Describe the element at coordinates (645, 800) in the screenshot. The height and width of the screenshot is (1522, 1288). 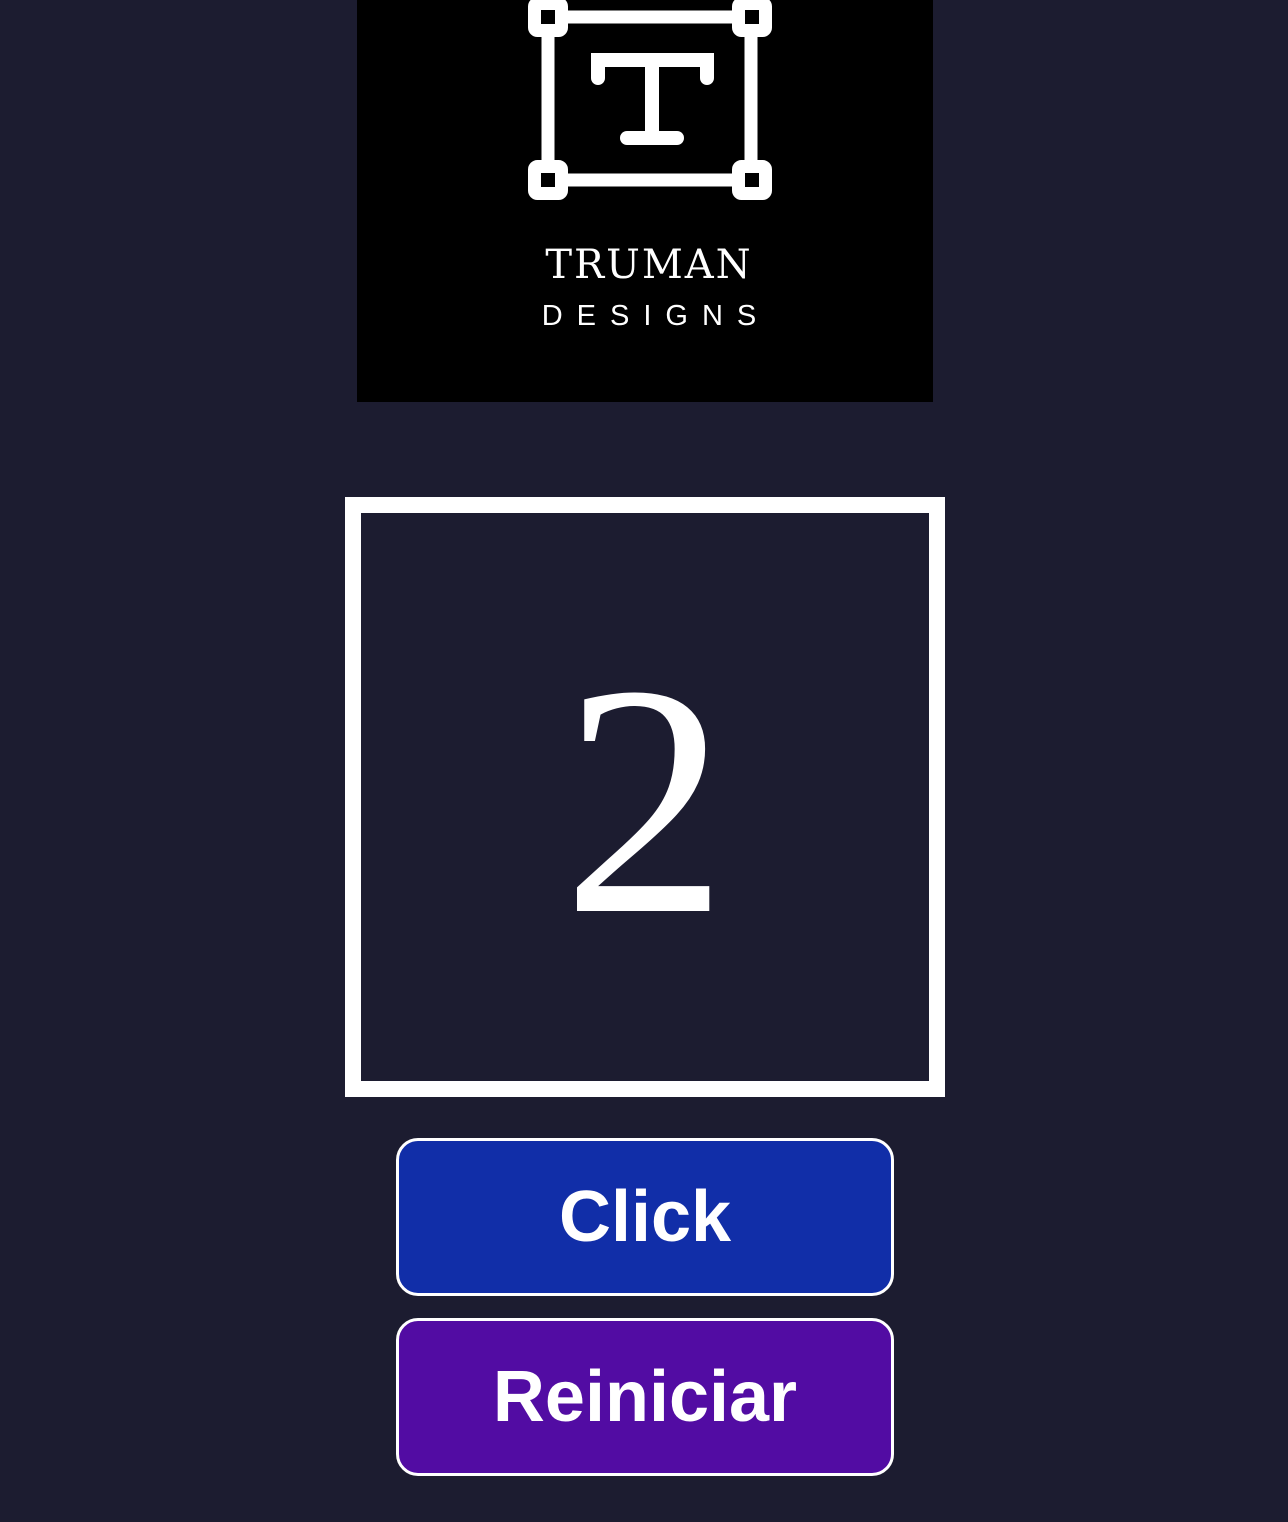
I see `counter-value: 2` at that location.